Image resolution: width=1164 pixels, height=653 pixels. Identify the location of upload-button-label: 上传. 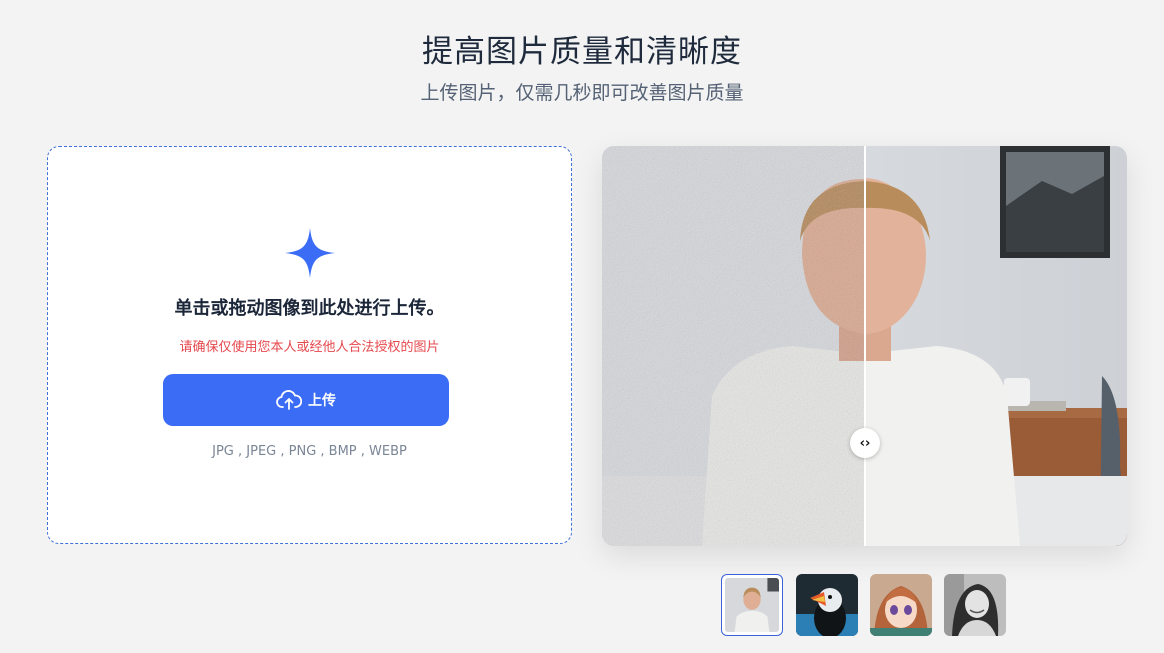
(322, 401).